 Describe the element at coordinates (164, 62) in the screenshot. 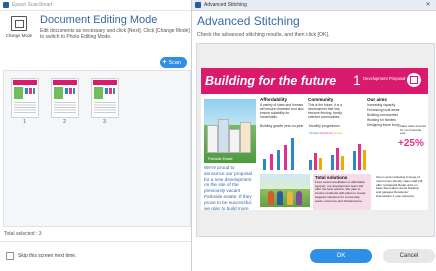

I see `plus-icon: +` at that location.